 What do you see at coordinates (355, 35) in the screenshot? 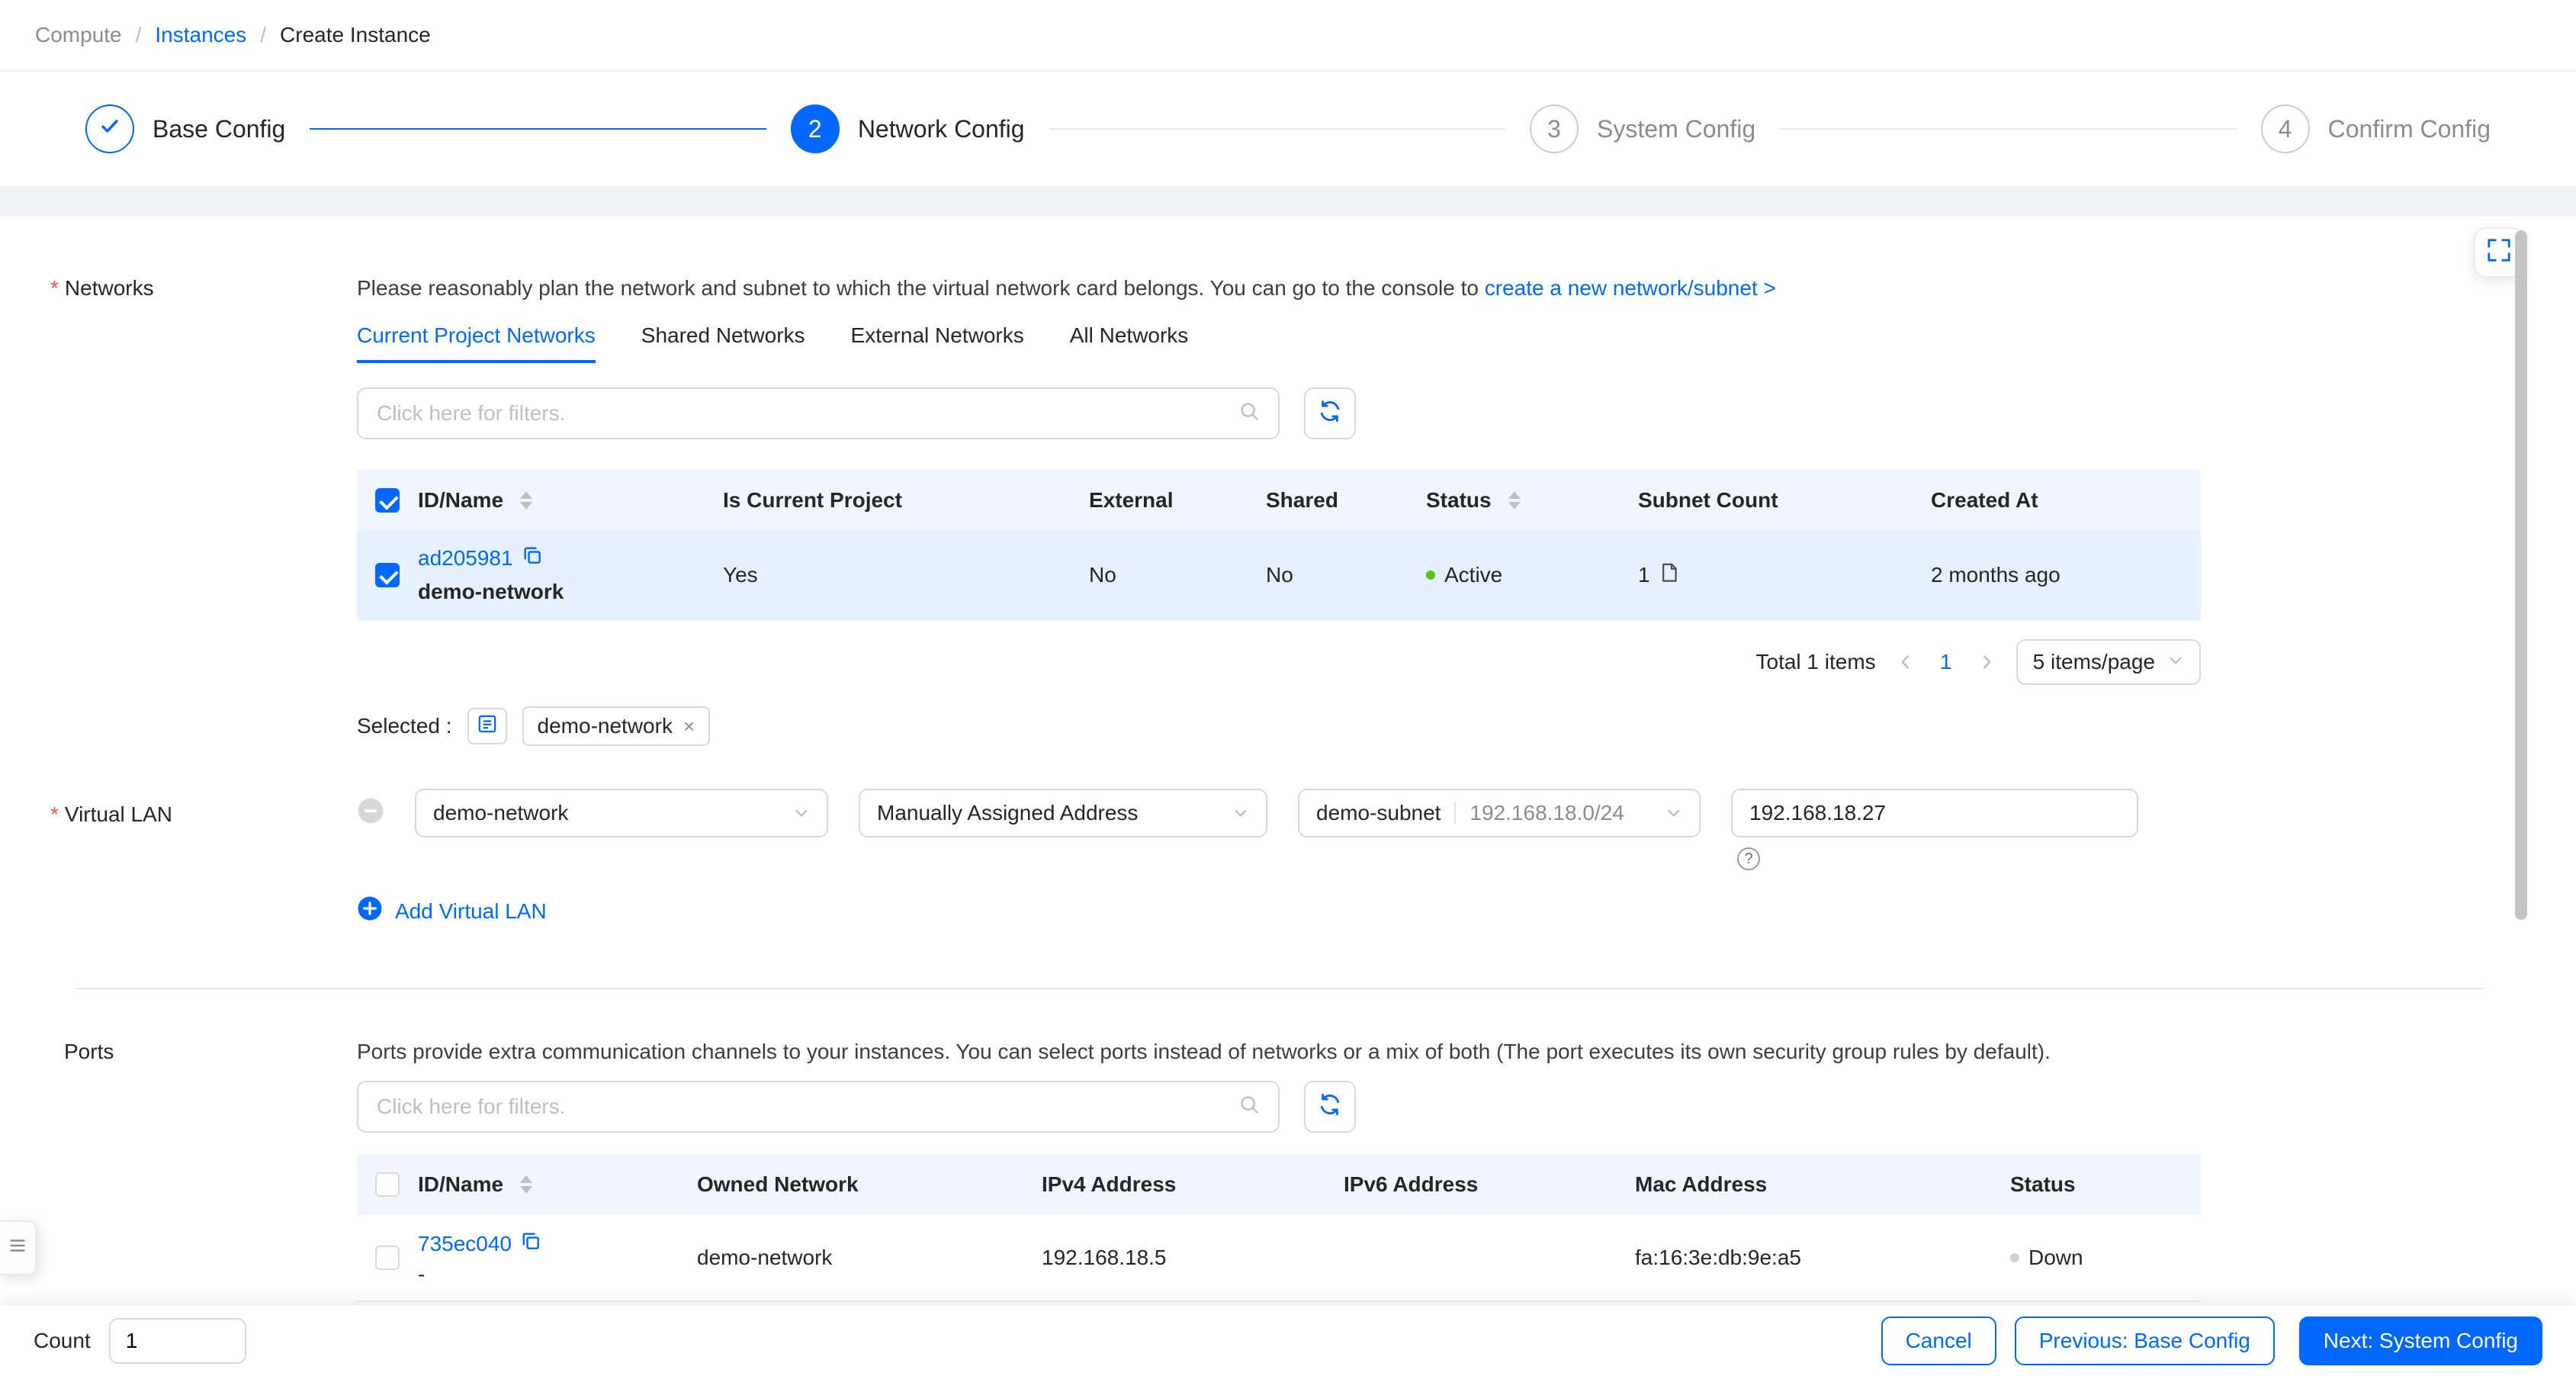
I see `breadcrumb-item-create-instance: Create Instance` at bounding box center [355, 35].